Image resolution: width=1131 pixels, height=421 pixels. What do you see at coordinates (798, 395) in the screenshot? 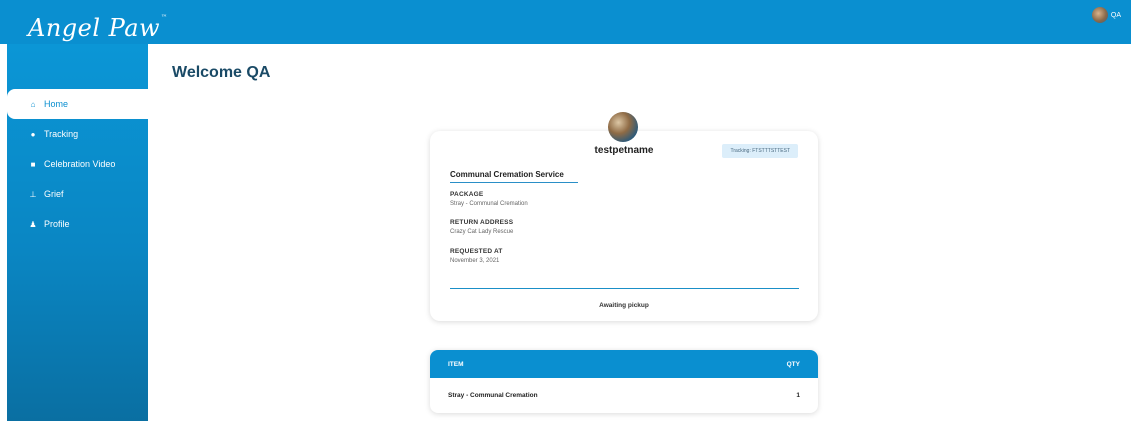
I see `item-qty-cell: 1` at bounding box center [798, 395].